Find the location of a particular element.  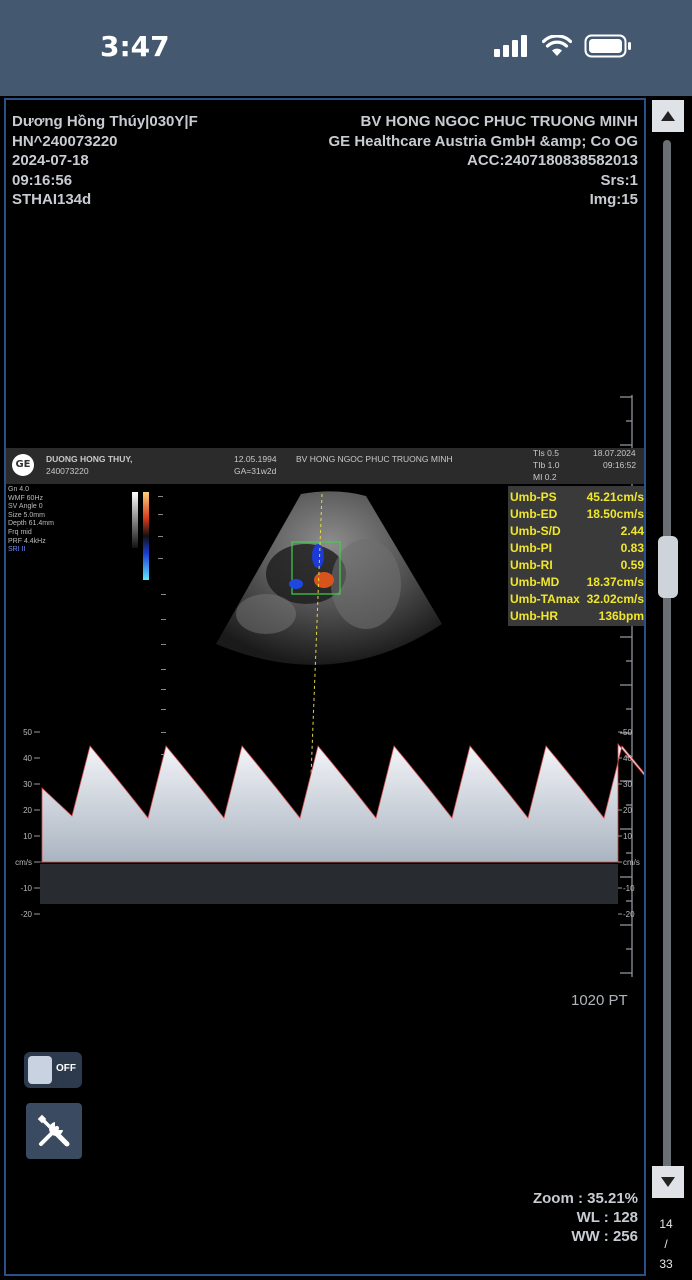

gray-scale-bar is located at coordinates (135, 520).